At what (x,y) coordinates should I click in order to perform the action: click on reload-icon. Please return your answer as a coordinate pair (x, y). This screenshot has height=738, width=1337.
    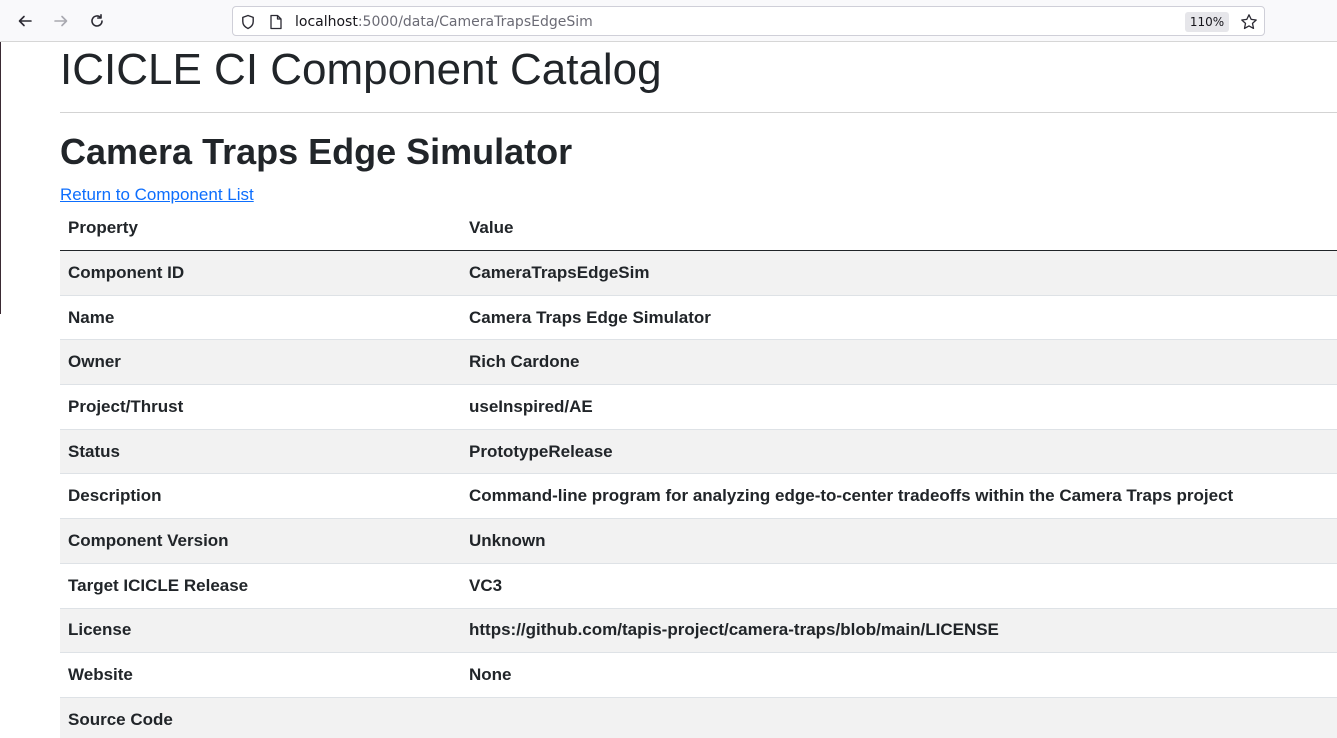
    Looking at the image, I should click on (97, 20).